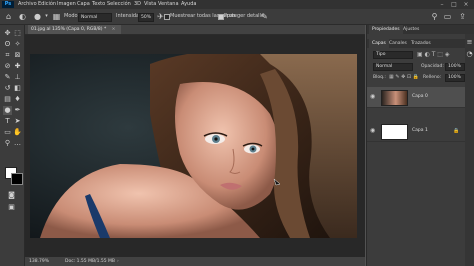 This screenshot has width=474, height=266. I want to click on tab-channels: Canales, so click(398, 43).